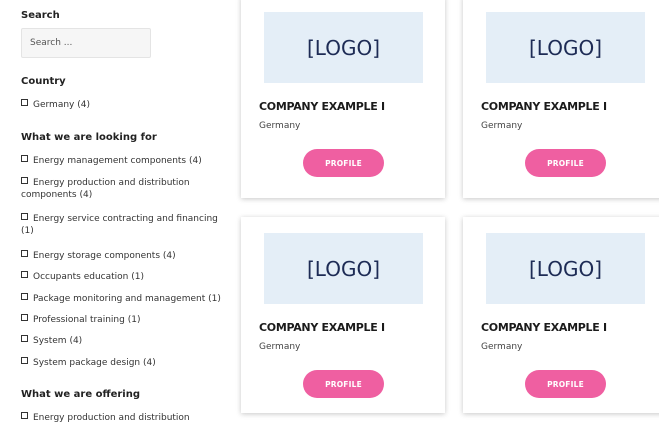  What do you see at coordinates (81, 277) in the screenshot?
I see `filter-label: Occupants education` at bounding box center [81, 277].